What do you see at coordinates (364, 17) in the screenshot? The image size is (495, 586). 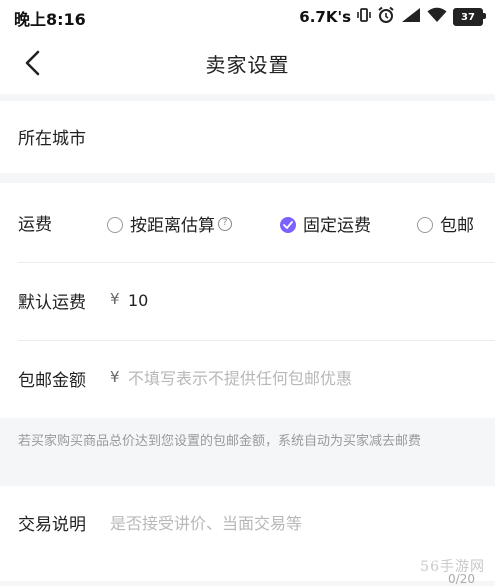 I see `vibrate-icon` at bounding box center [364, 17].